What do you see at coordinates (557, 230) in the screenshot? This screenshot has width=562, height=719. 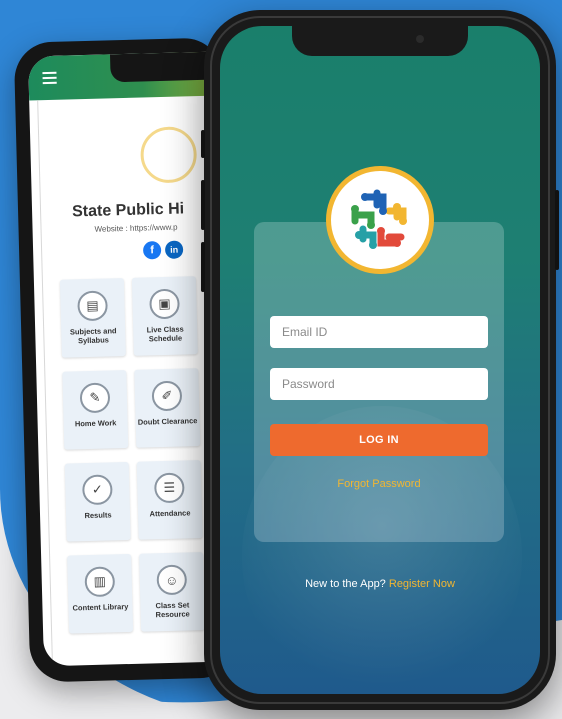 I see `power-button` at bounding box center [557, 230].